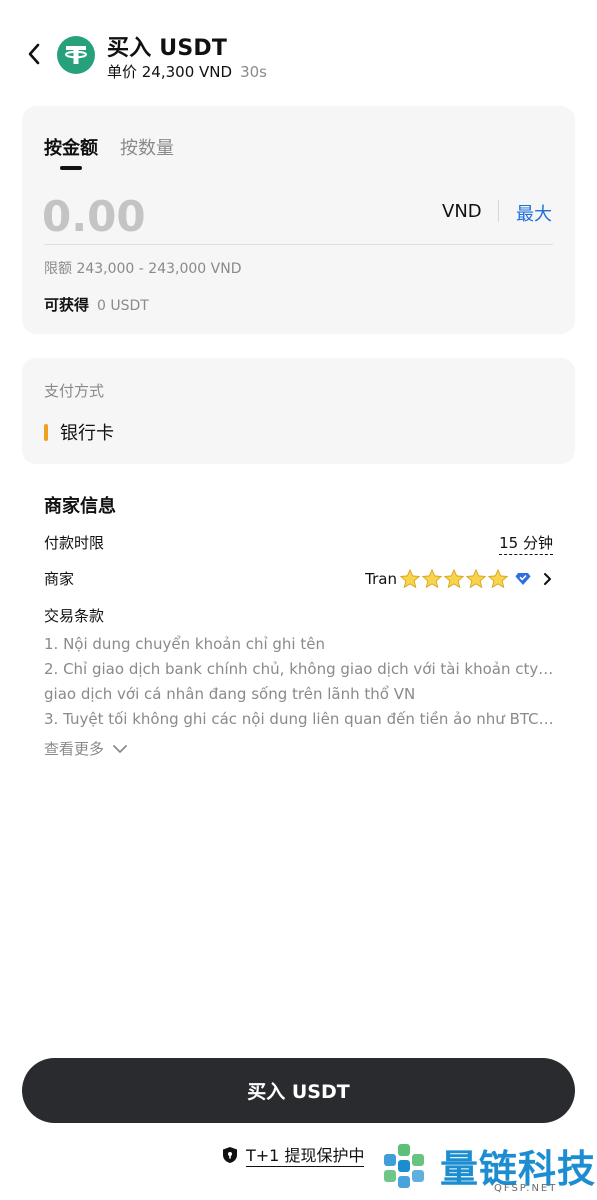 The image size is (597, 1200). What do you see at coordinates (120, 748) in the screenshot?
I see `chevron-down-icon` at bounding box center [120, 748].